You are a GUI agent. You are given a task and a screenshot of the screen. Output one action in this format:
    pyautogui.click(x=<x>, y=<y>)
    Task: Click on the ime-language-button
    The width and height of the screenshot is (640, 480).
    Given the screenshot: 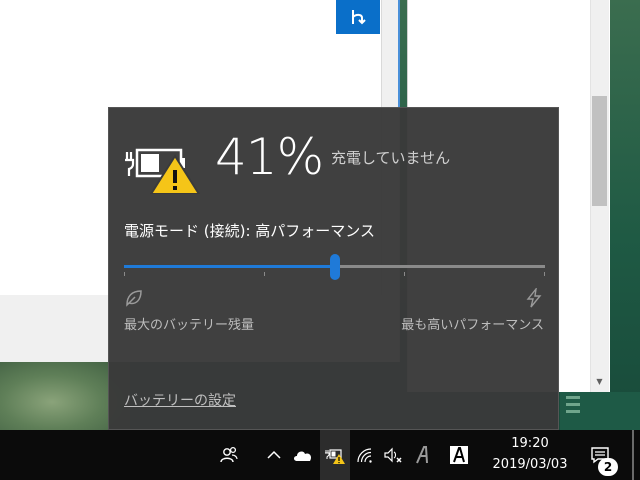 What is the action you would take?
    pyautogui.click(x=459, y=455)
    